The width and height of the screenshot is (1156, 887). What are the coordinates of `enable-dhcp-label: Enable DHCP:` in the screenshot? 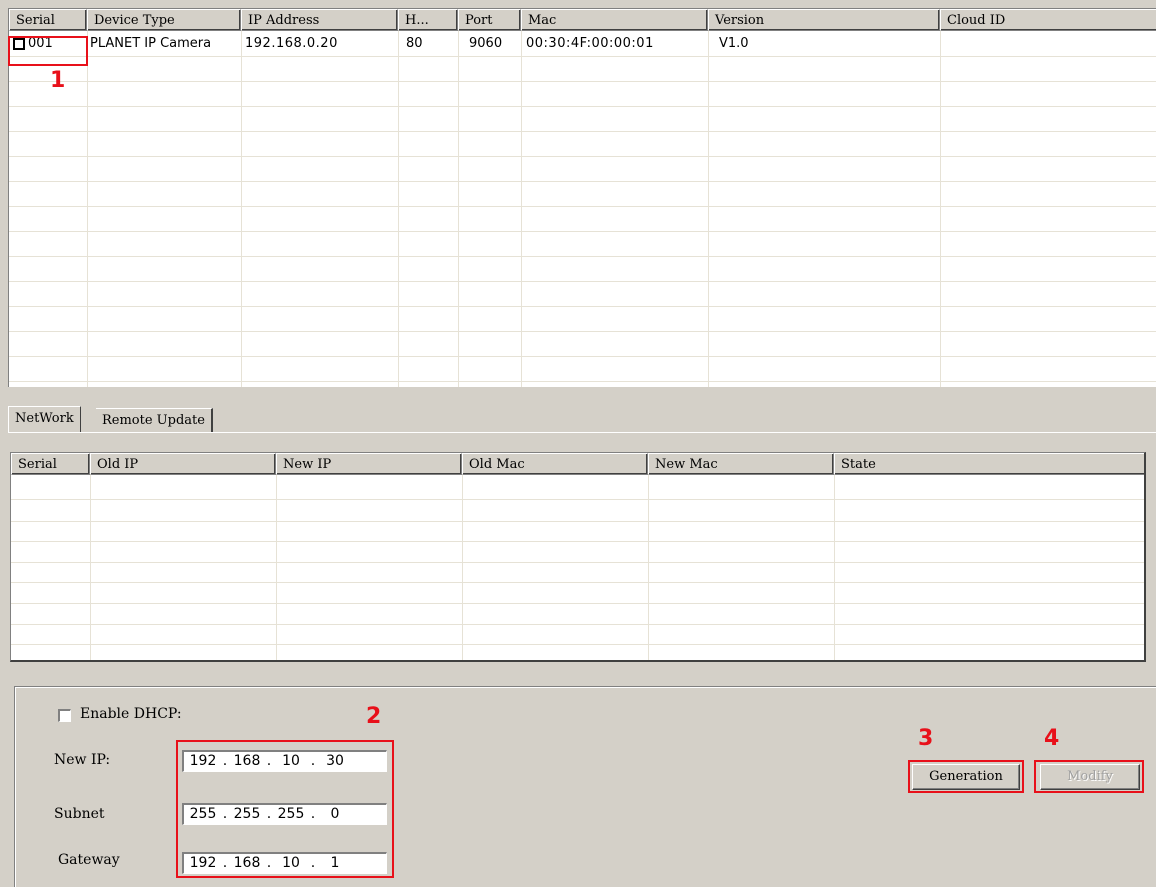 It's located at (131, 714).